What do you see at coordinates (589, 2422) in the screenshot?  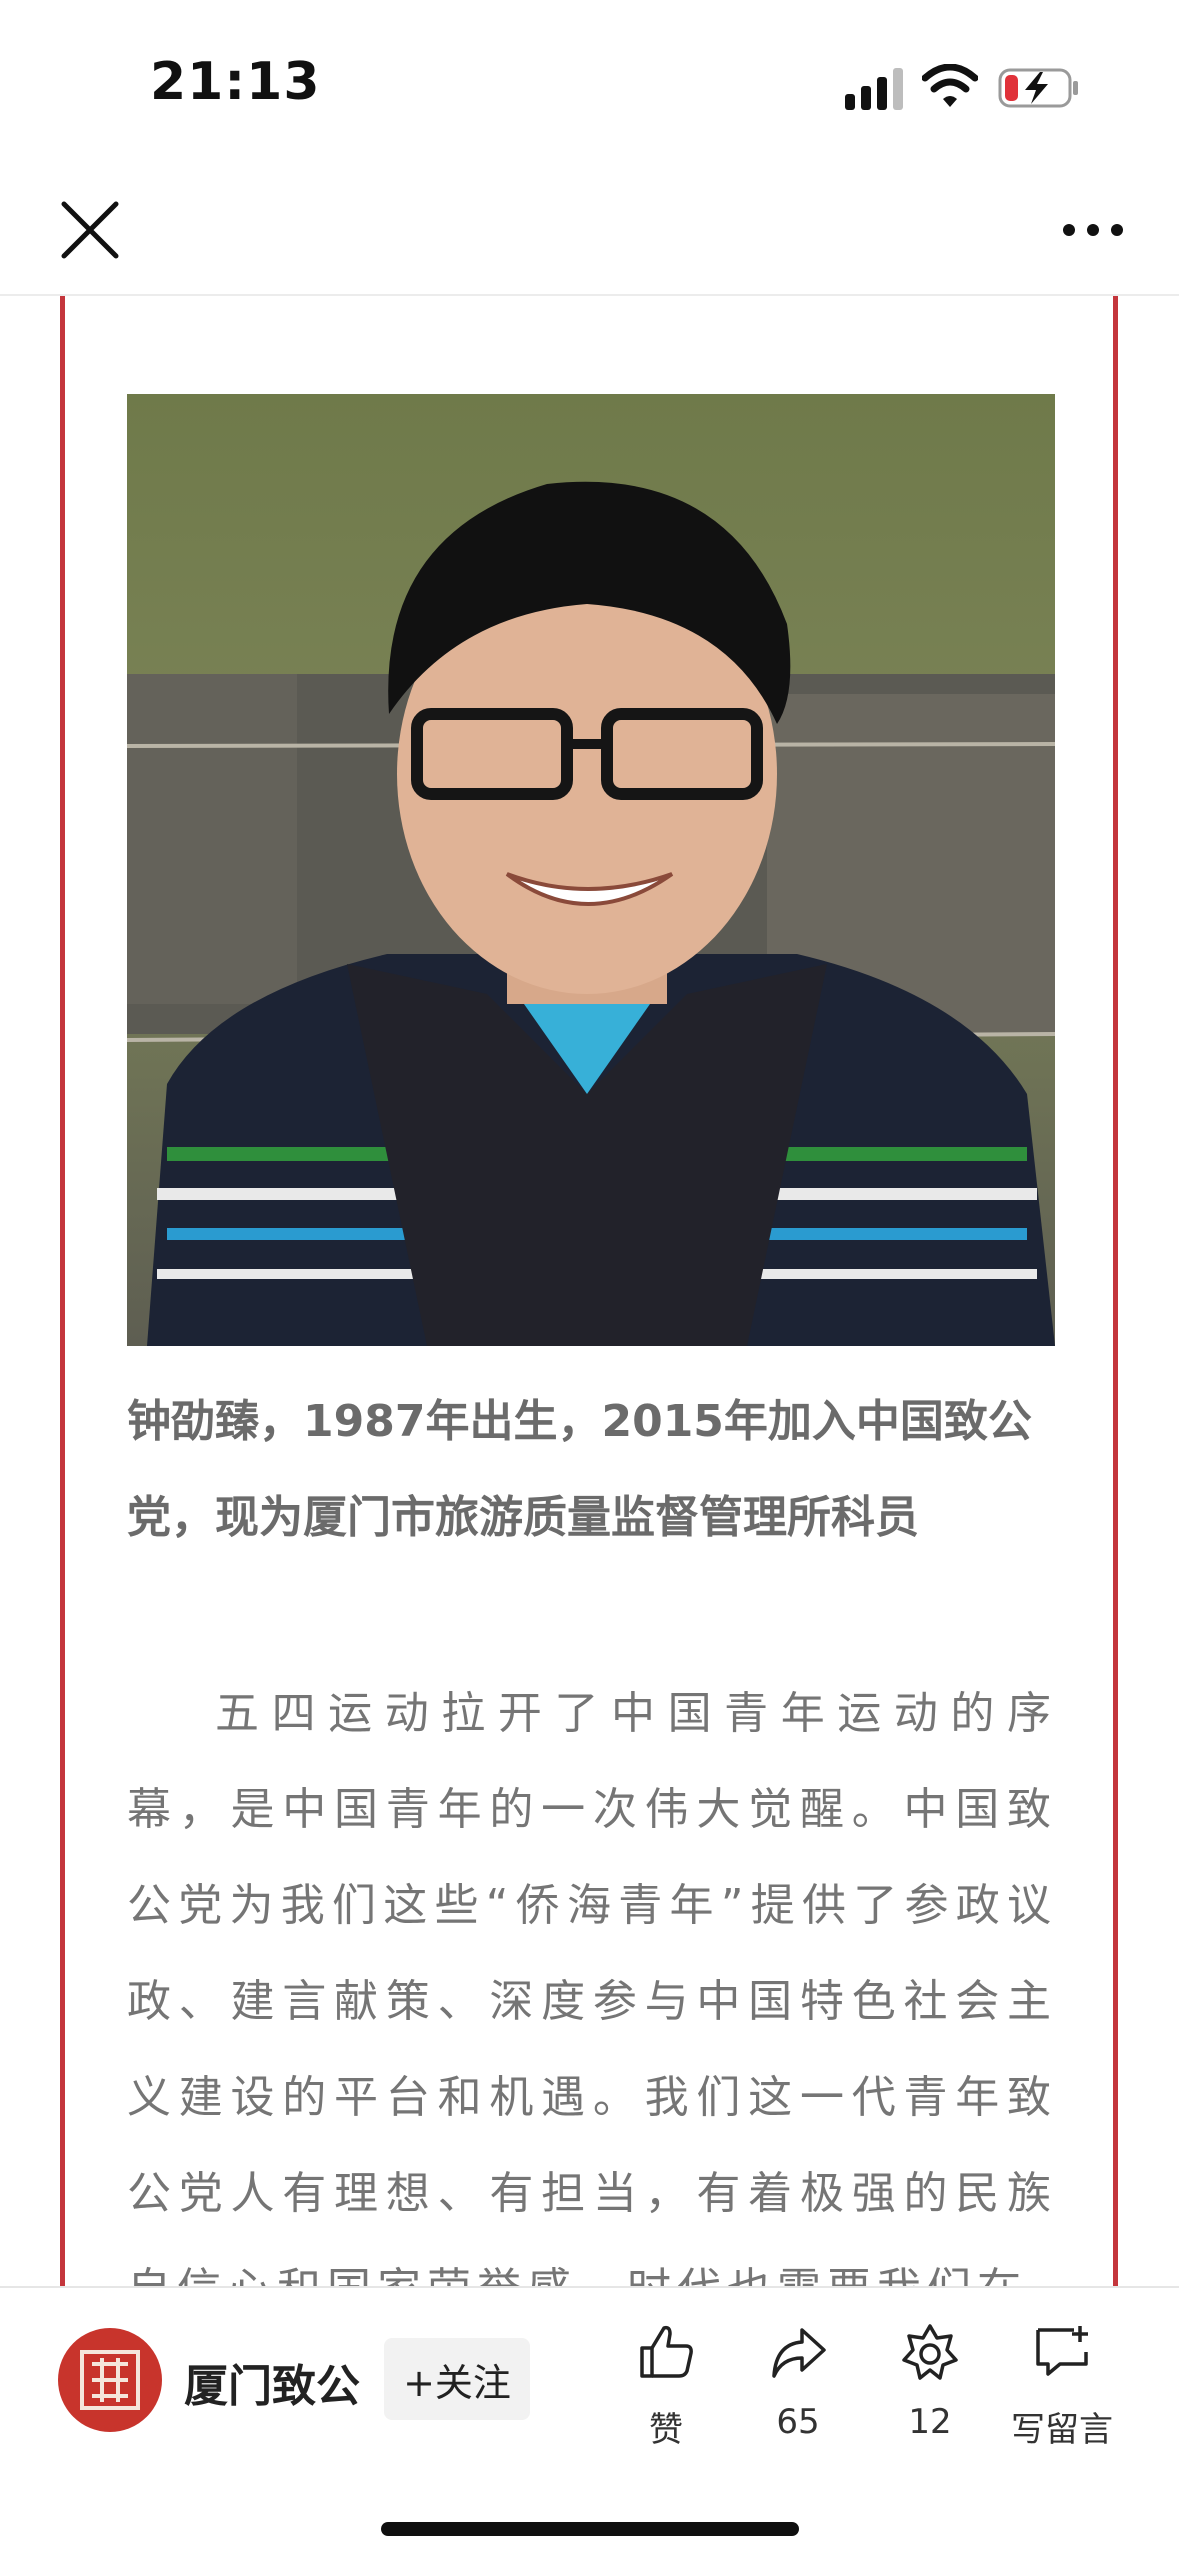 I see `bottom-action-bar: 厦门致公 +关注 赞 65 12 写留言` at bounding box center [589, 2422].